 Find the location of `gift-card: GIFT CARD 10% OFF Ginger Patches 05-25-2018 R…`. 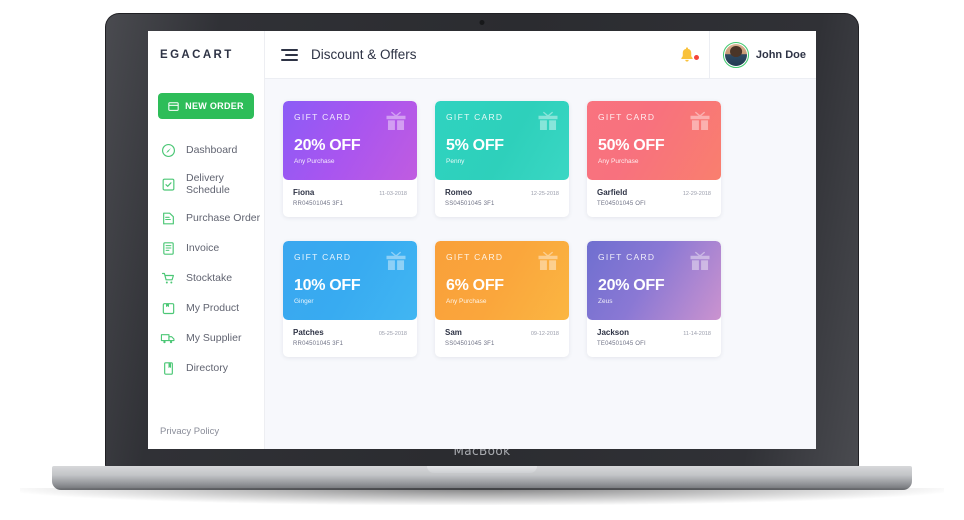

gift-card: GIFT CARD 10% OFF Ginger Patches 05-25-2018 R… is located at coordinates (350, 299).